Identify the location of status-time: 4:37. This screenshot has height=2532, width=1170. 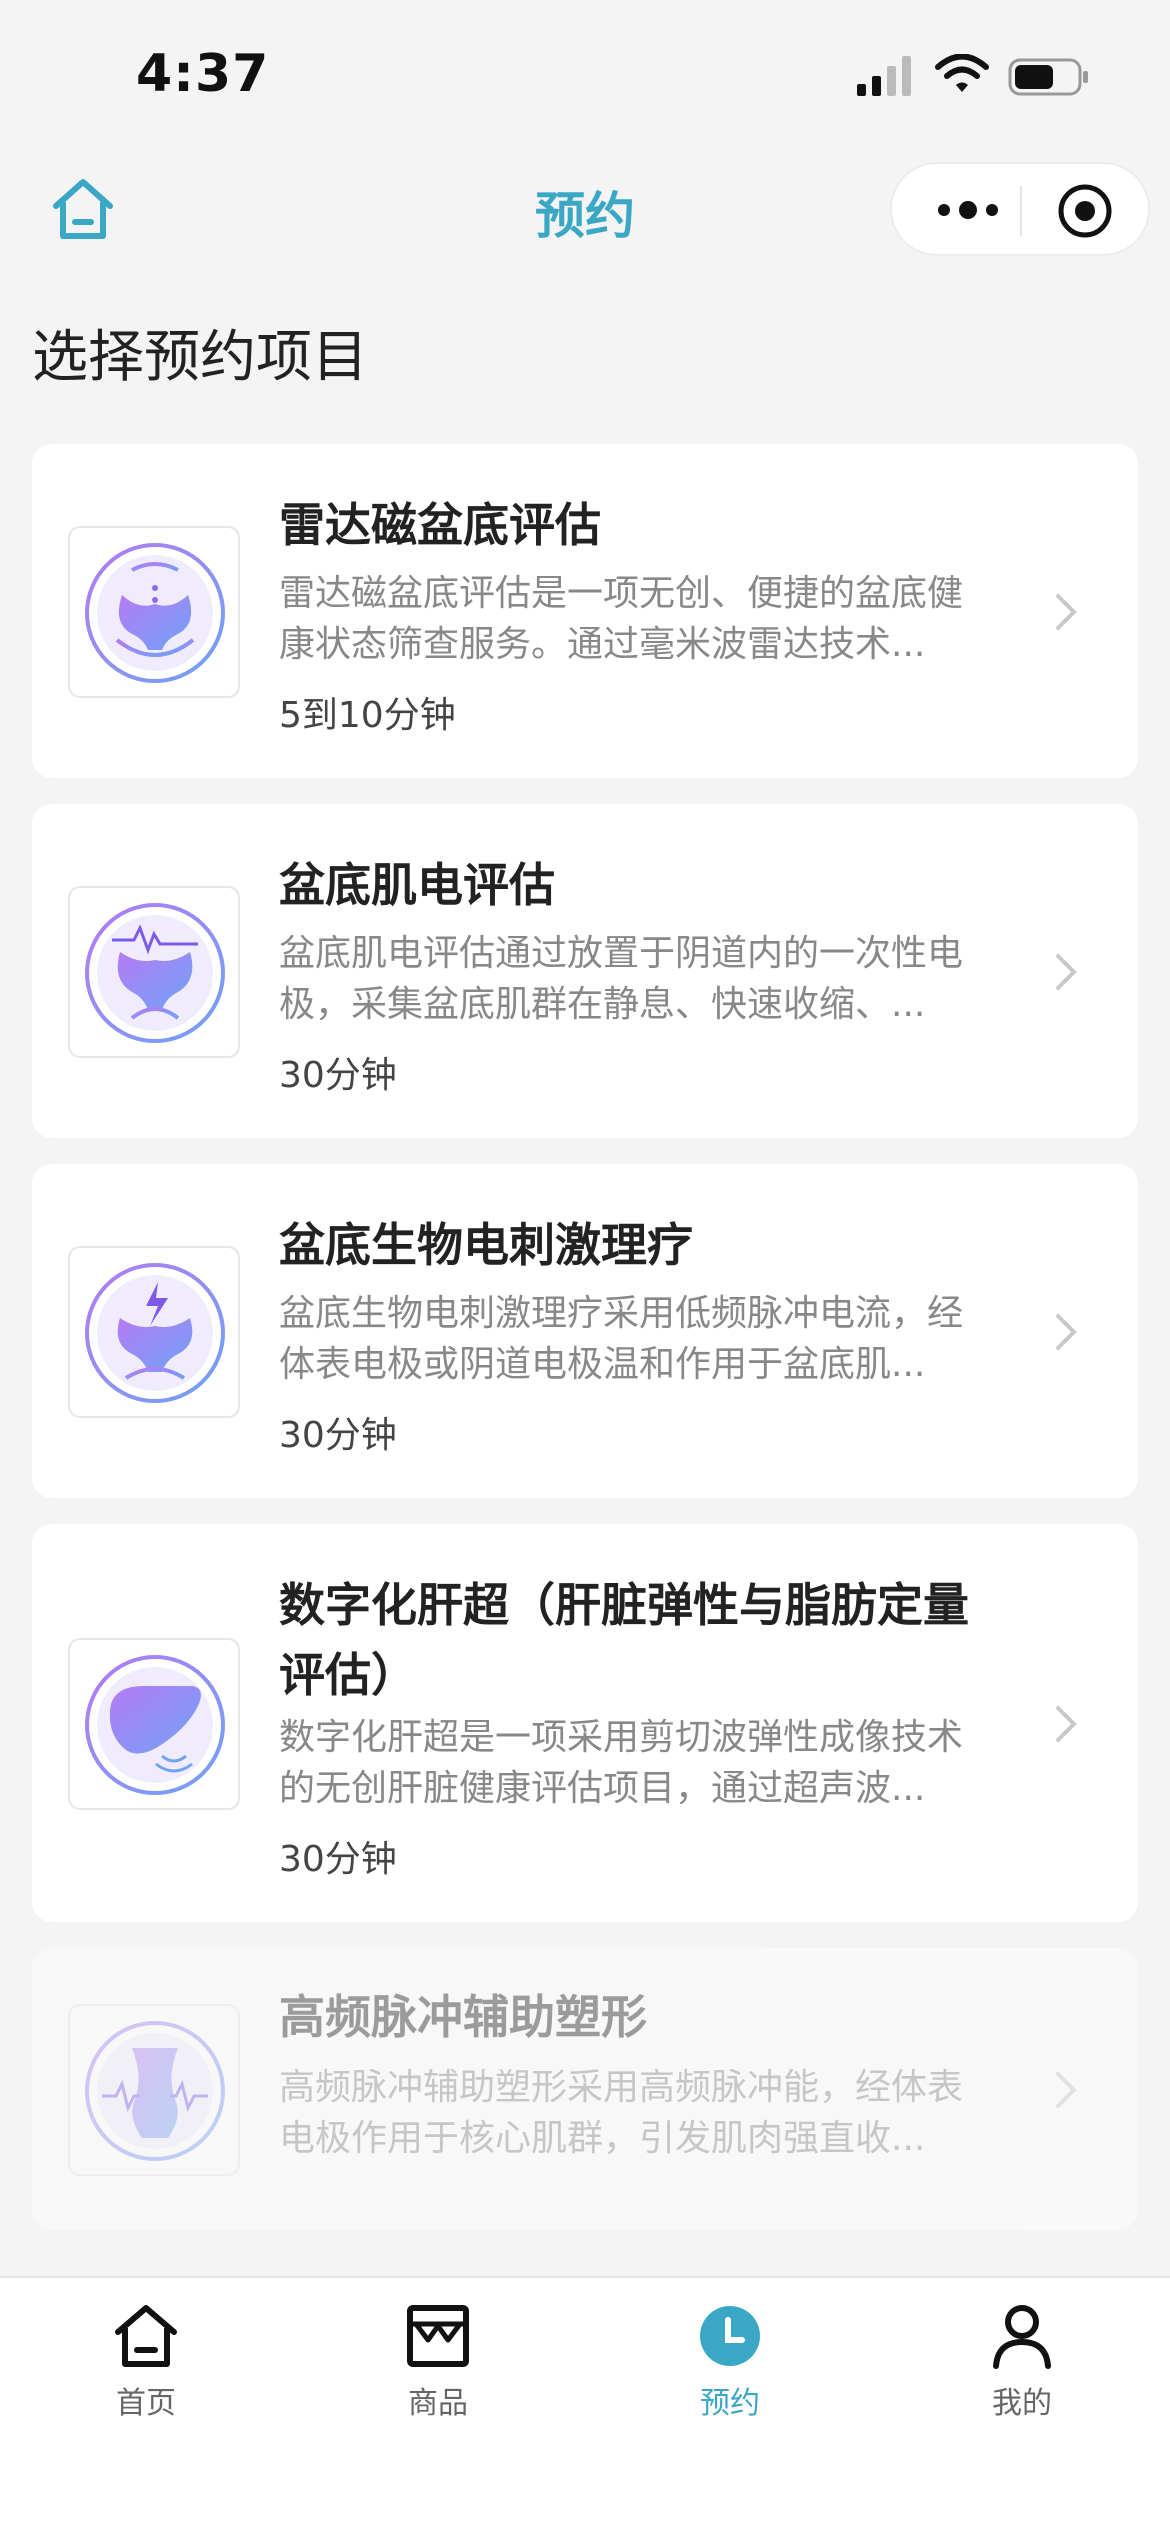
(203, 74).